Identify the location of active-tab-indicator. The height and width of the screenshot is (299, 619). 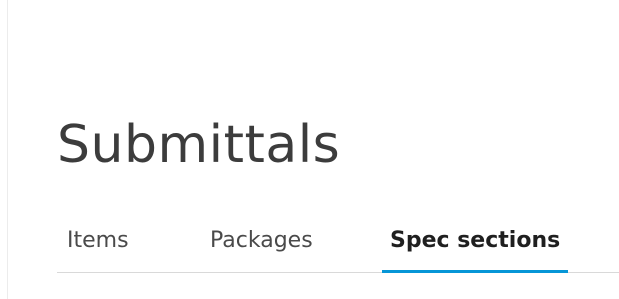
(475, 271).